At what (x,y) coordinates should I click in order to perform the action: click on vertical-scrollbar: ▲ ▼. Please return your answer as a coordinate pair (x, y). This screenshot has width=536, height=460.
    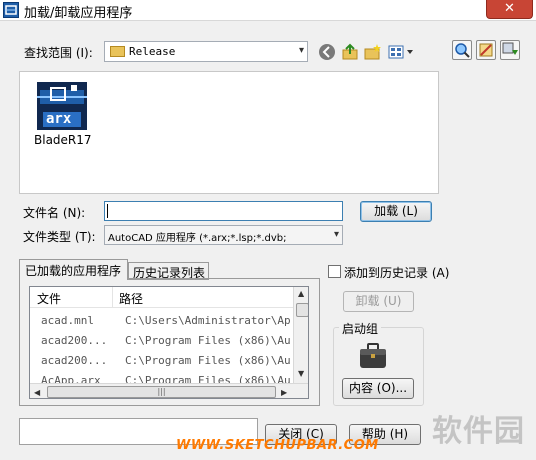
    Looking at the image, I should click on (300, 335).